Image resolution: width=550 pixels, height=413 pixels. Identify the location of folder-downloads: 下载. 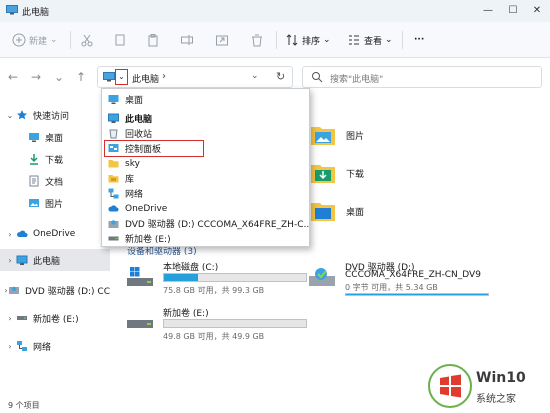
(337, 173).